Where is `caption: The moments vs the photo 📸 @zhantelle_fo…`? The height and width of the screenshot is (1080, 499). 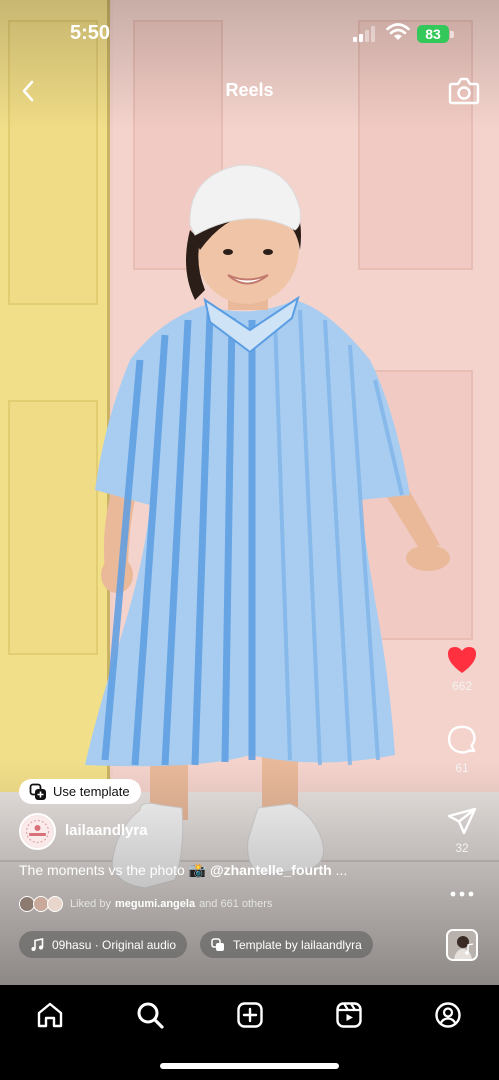
caption: The moments vs the photo 📸 @zhantelle_fo… is located at coordinates (229, 870).